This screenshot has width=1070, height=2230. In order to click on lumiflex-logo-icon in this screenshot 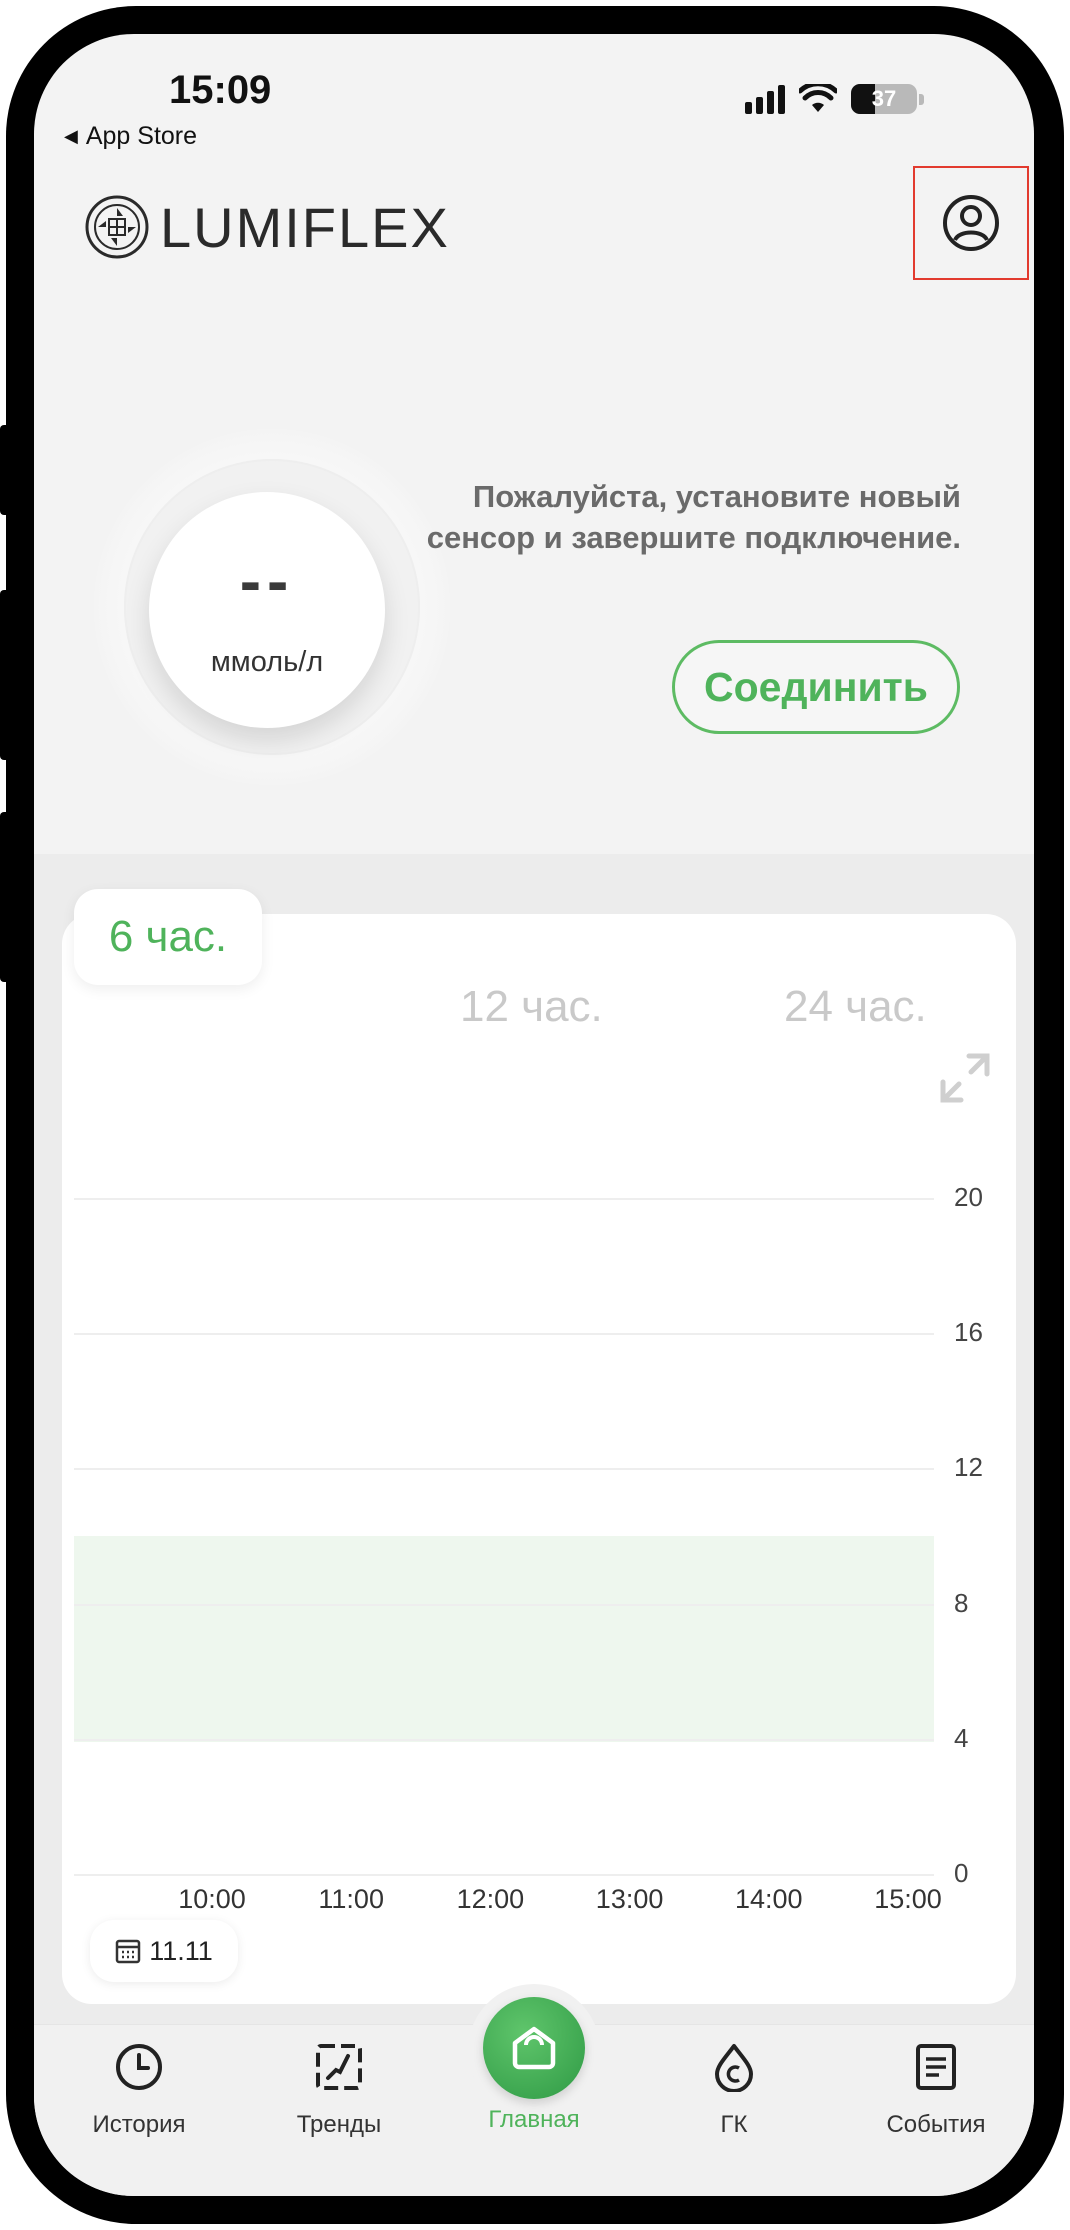, I will do `click(117, 227)`.